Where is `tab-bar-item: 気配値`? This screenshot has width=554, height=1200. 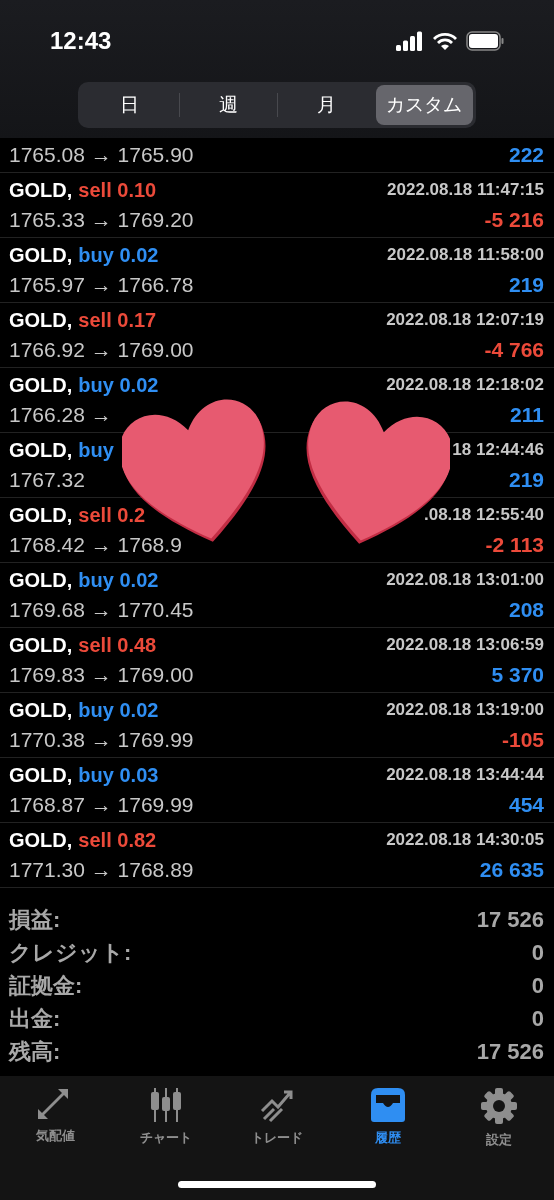 tab-bar-item: 気配値 is located at coordinates (55, 1118).